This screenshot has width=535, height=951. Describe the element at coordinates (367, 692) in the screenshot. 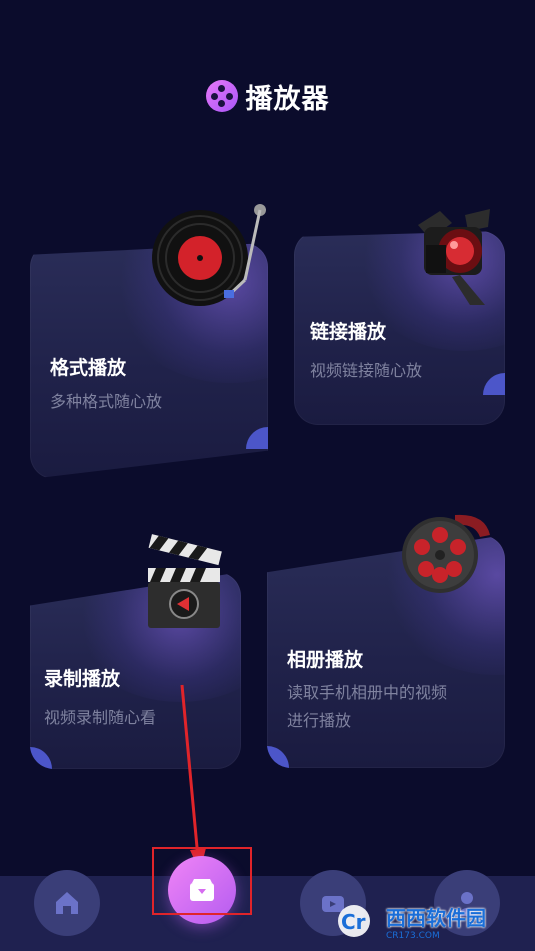

I see `card-subtitle-line1: 读取手机相册中的视频` at that location.